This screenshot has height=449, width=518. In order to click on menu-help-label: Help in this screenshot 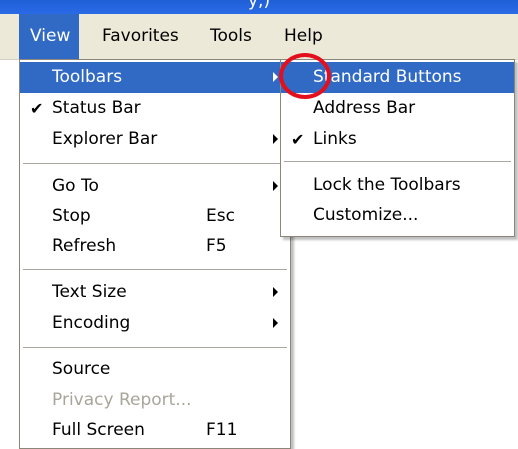, I will do `click(303, 36)`.